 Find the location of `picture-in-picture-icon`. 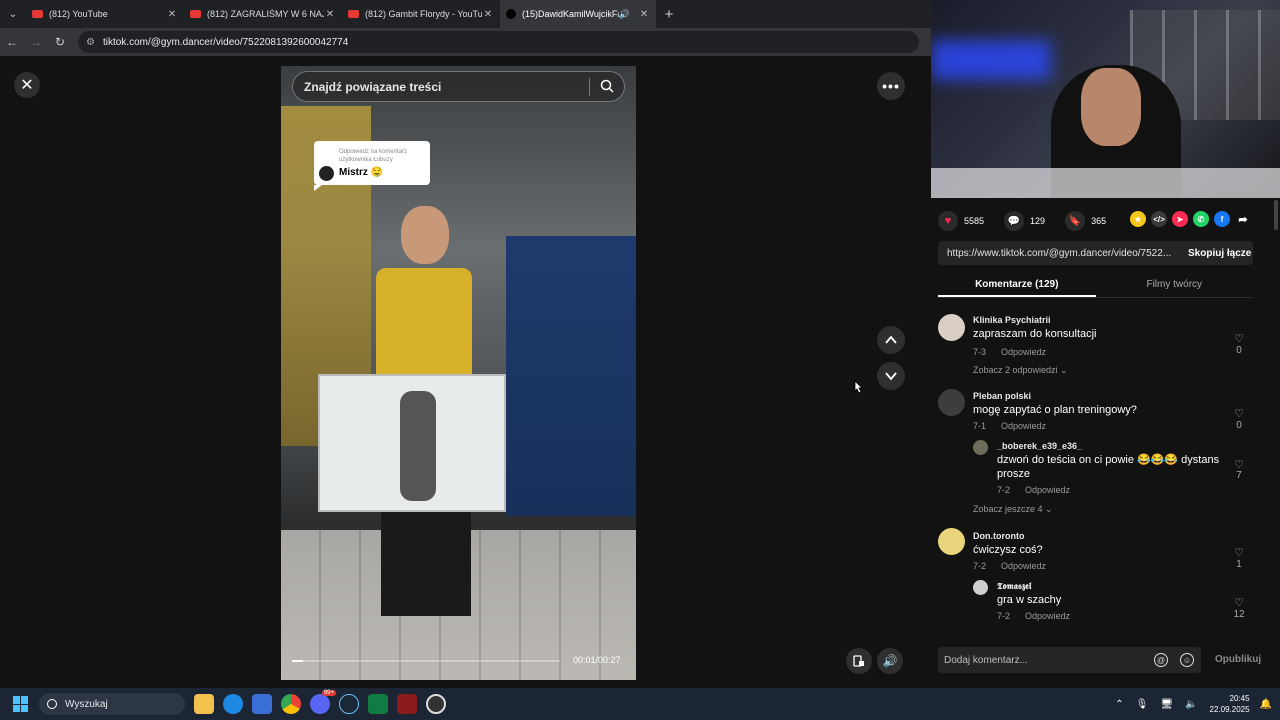

picture-in-picture-icon is located at coordinates (858, 661).